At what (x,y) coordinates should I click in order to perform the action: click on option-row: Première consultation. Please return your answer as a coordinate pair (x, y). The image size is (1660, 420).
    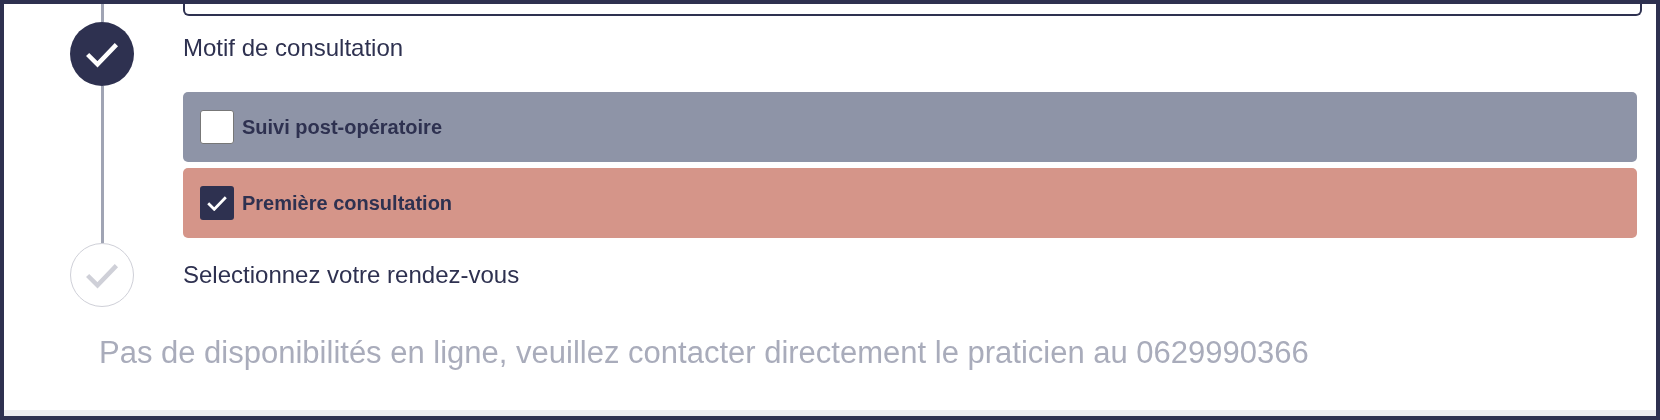
    Looking at the image, I should click on (910, 203).